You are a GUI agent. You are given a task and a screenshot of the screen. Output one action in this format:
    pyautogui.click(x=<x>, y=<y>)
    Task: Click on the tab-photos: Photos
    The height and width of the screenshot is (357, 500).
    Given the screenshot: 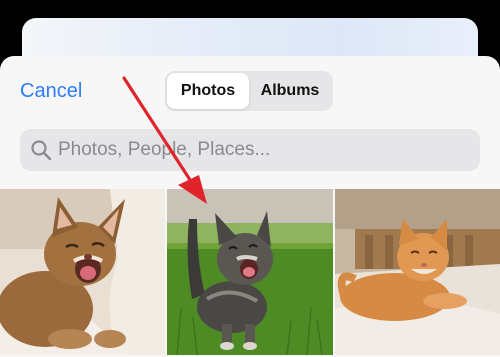 What is the action you would take?
    pyautogui.click(x=208, y=91)
    